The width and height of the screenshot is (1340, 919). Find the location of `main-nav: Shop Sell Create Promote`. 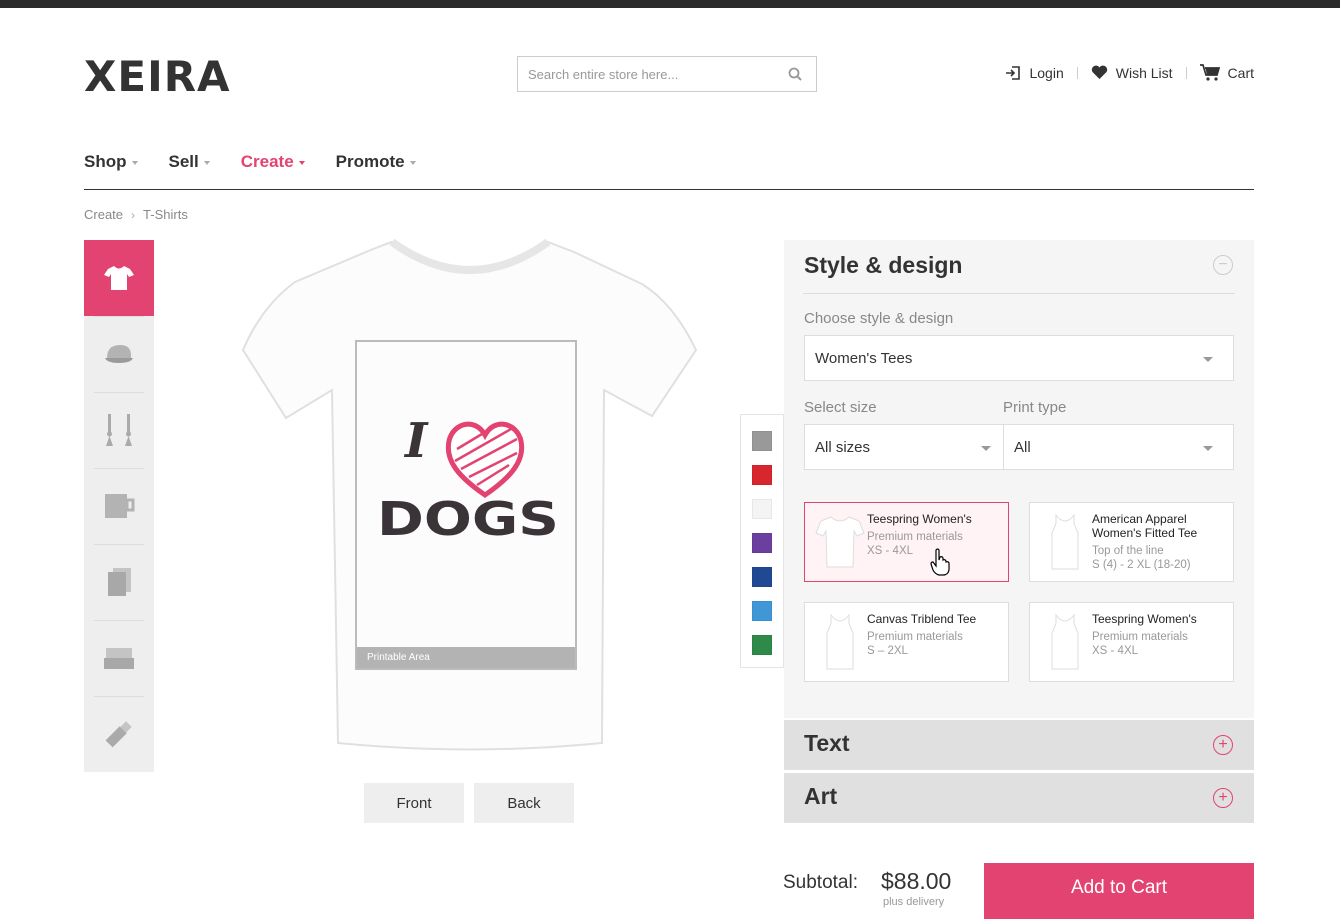

main-nav: Shop Sell Create Promote is located at coordinates (669, 171).